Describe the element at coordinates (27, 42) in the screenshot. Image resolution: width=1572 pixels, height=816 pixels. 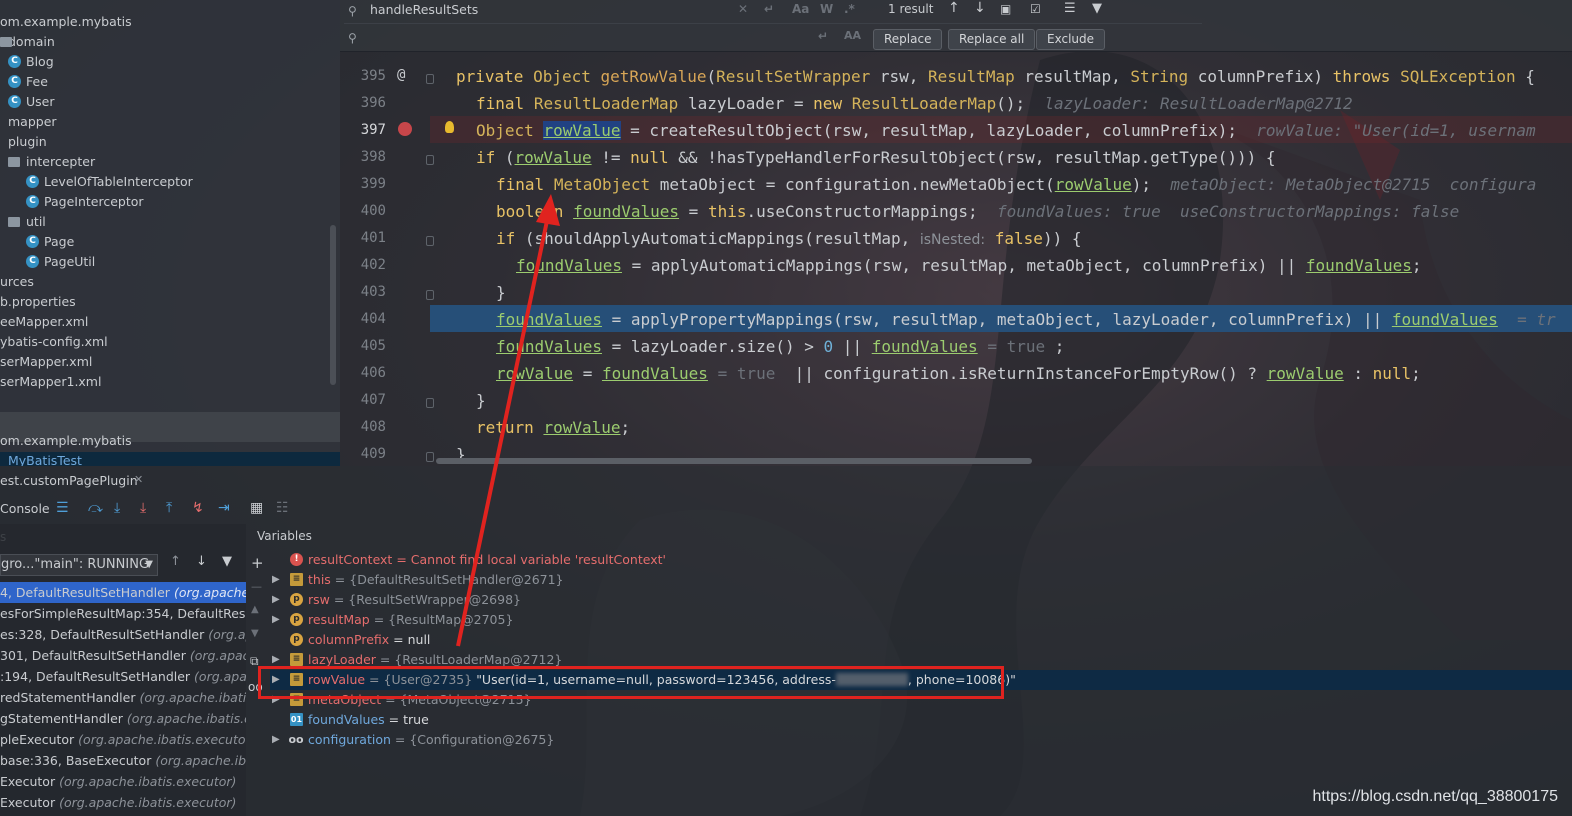
I see `tree-item-domain: domain` at that location.